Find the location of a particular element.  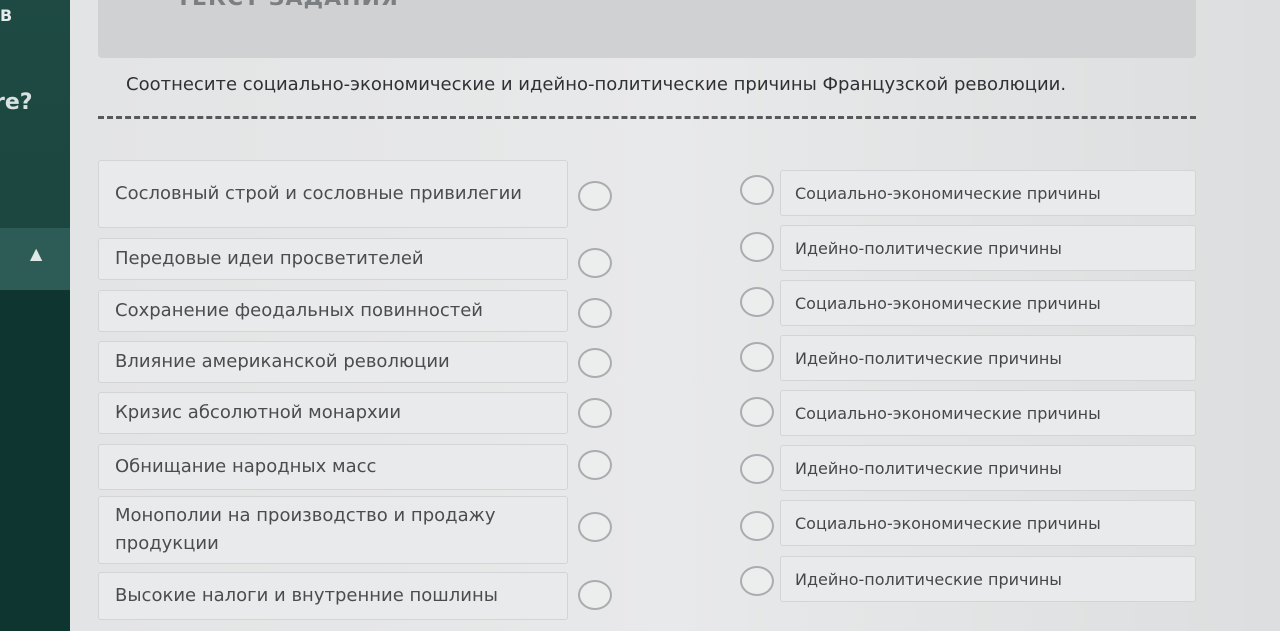

left-item-label: Кризис абсолютной монархии is located at coordinates (258, 412).